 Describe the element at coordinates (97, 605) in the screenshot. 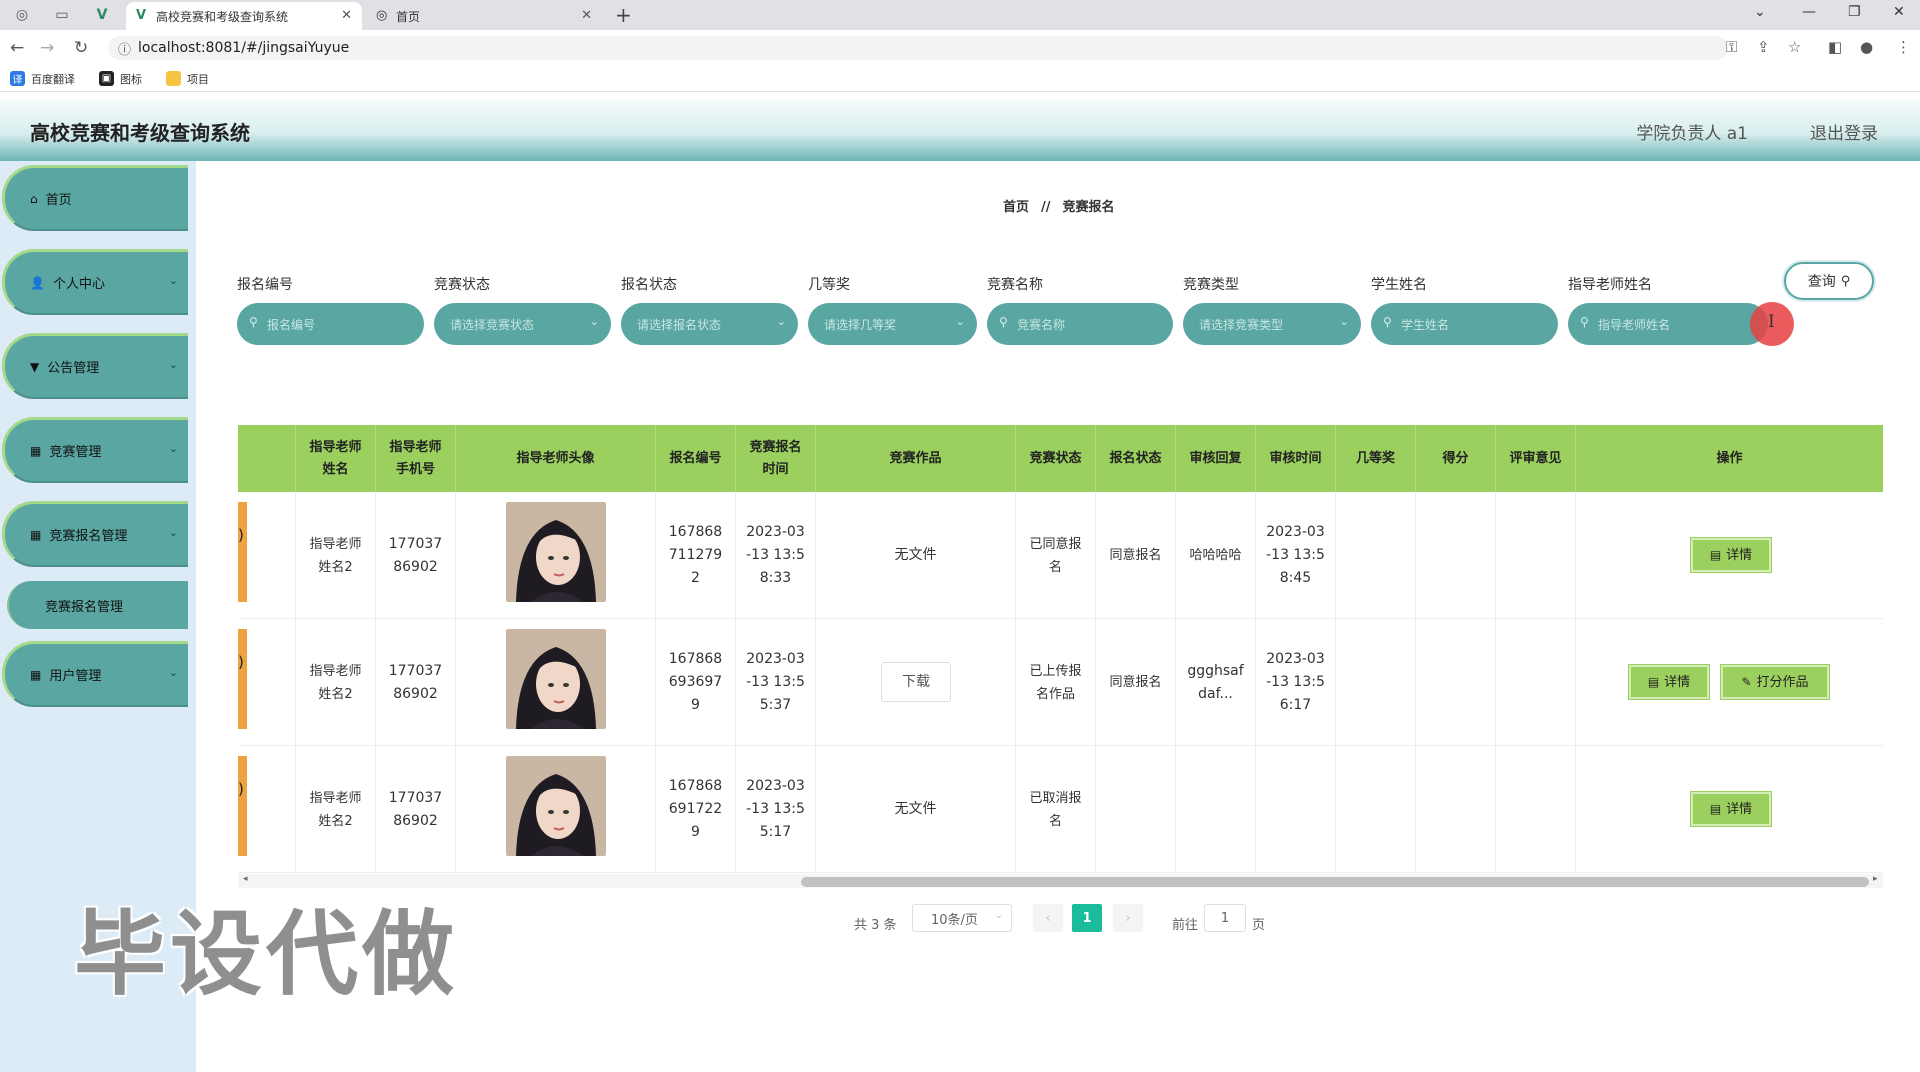

I see `sidebar-subitem-registration: 竞赛报名管理` at that location.